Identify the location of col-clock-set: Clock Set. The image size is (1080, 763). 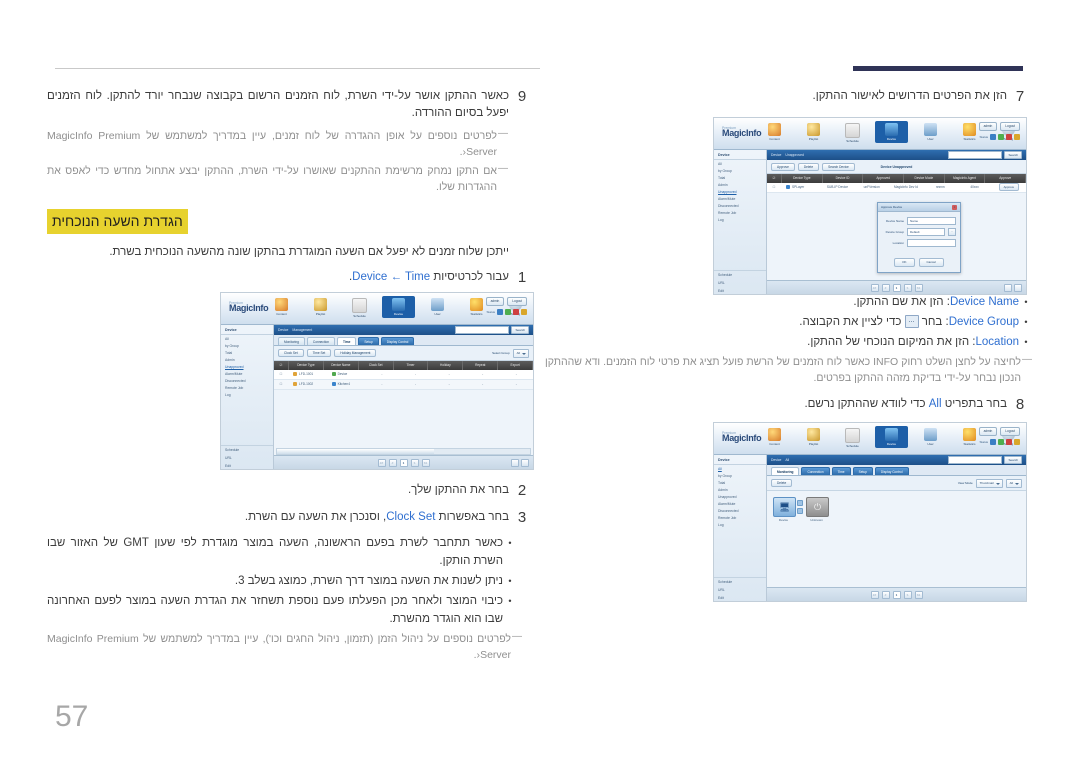
(376, 365).